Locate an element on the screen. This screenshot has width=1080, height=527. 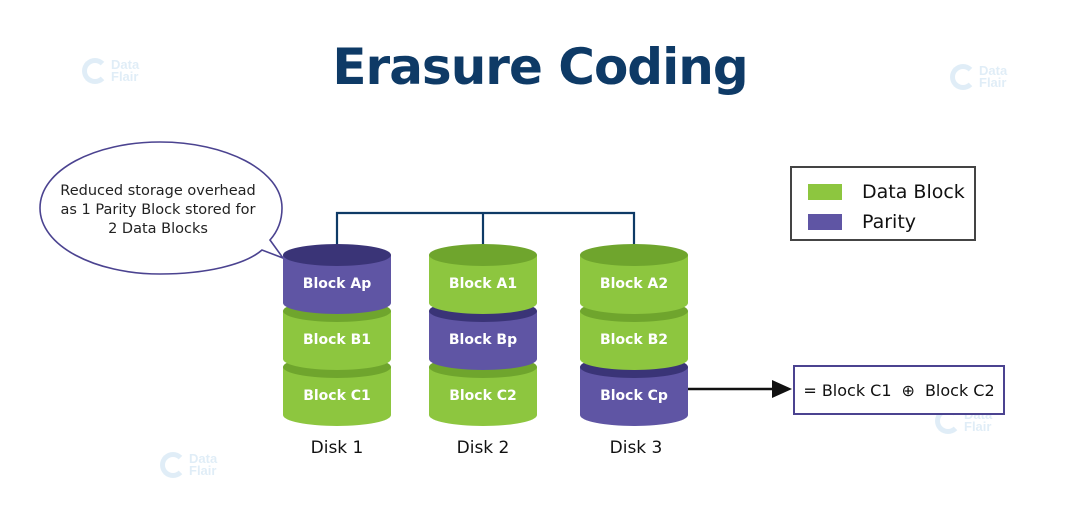
block-label: Block B1 is located at coordinates (337, 340).